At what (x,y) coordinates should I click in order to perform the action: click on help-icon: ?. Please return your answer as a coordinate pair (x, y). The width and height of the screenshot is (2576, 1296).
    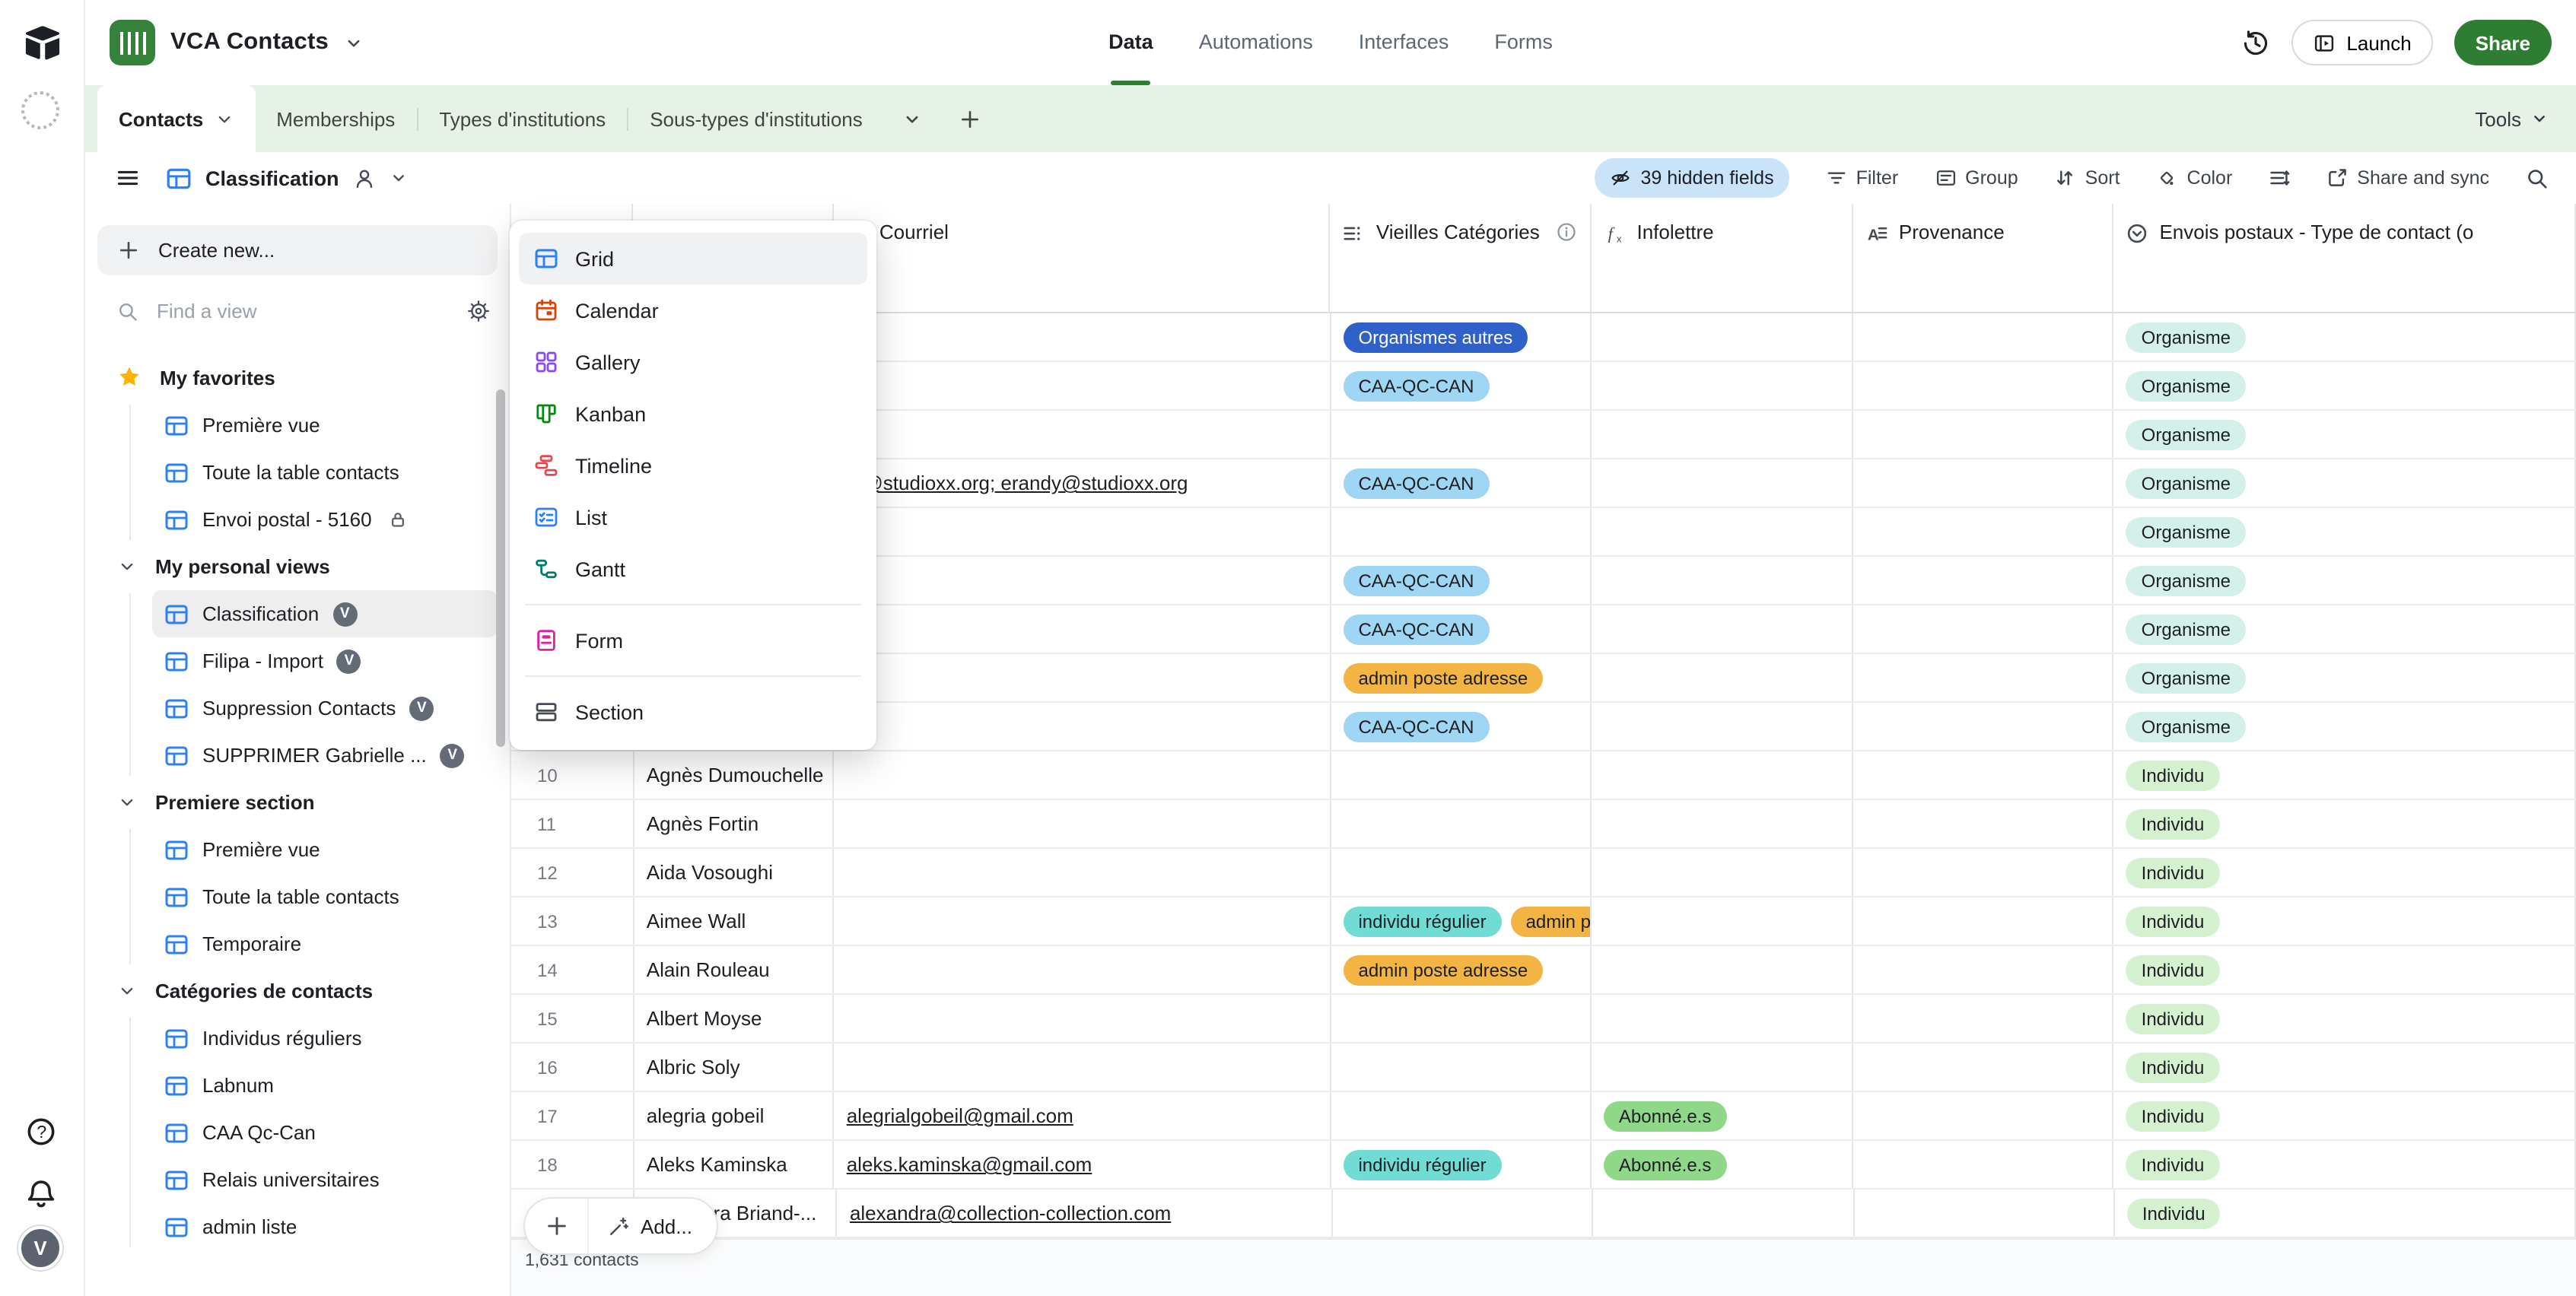
    Looking at the image, I should click on (41, 1131).